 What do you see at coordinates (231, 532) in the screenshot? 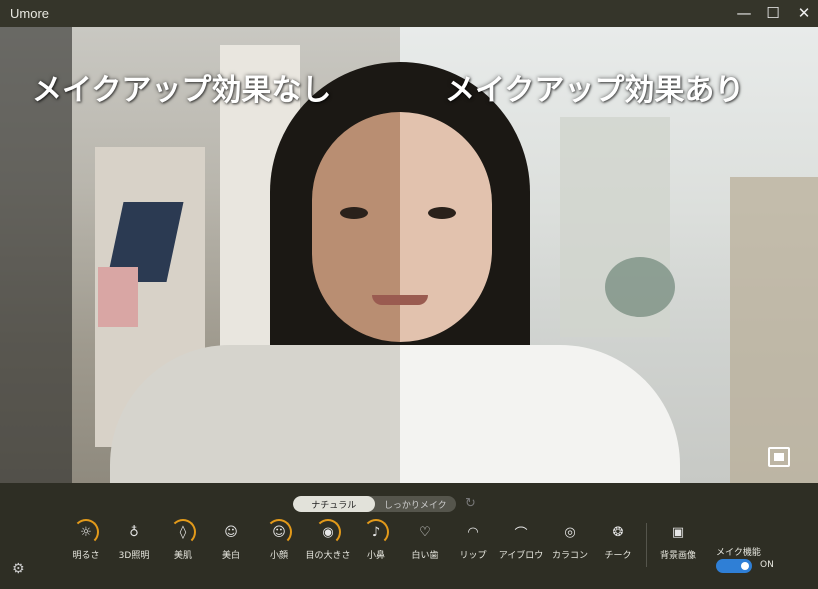
I see `face-white-icon: ☺` at bounding box center [231, 532].